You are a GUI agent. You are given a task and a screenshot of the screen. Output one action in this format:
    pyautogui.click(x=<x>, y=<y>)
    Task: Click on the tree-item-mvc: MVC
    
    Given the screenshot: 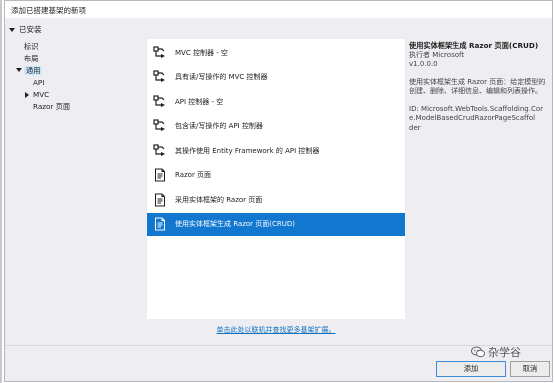 What is the action you would take?
    pyautogui.click(x=37, y=94)
    